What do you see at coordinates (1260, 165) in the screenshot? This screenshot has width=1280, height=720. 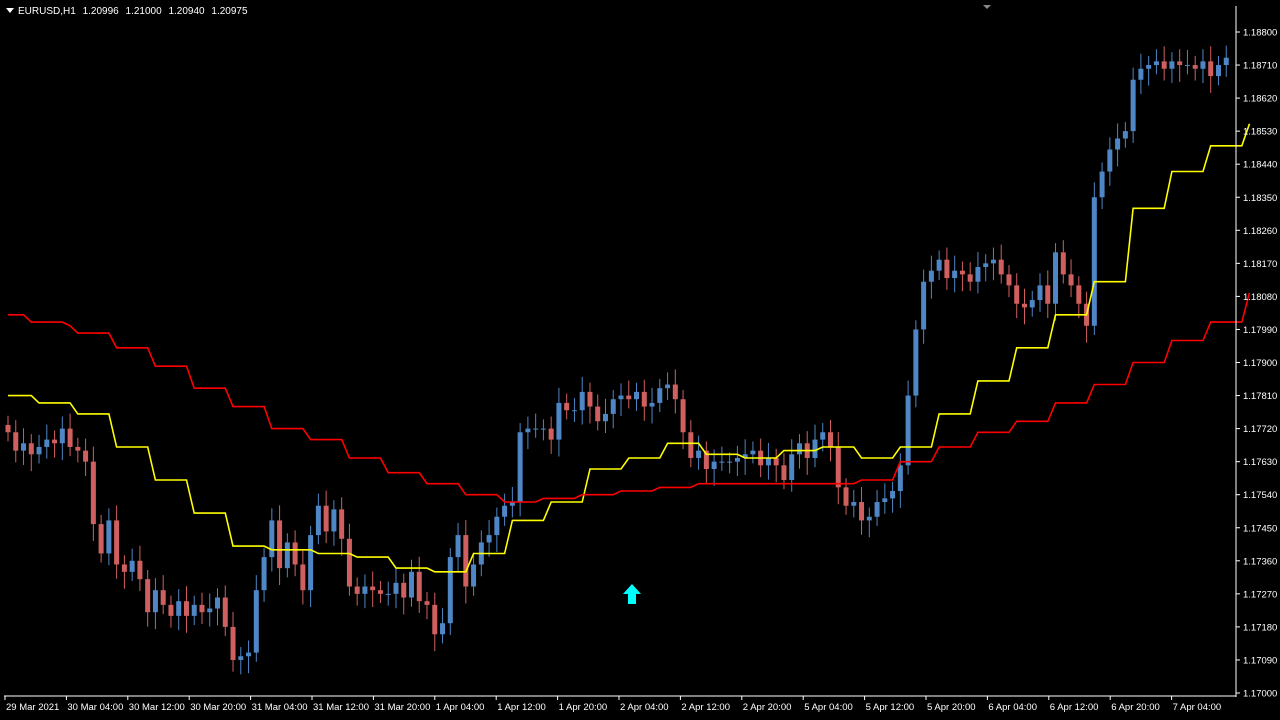 I see `price-tick-label: 1.18440` at bounding box center [1260, 165].